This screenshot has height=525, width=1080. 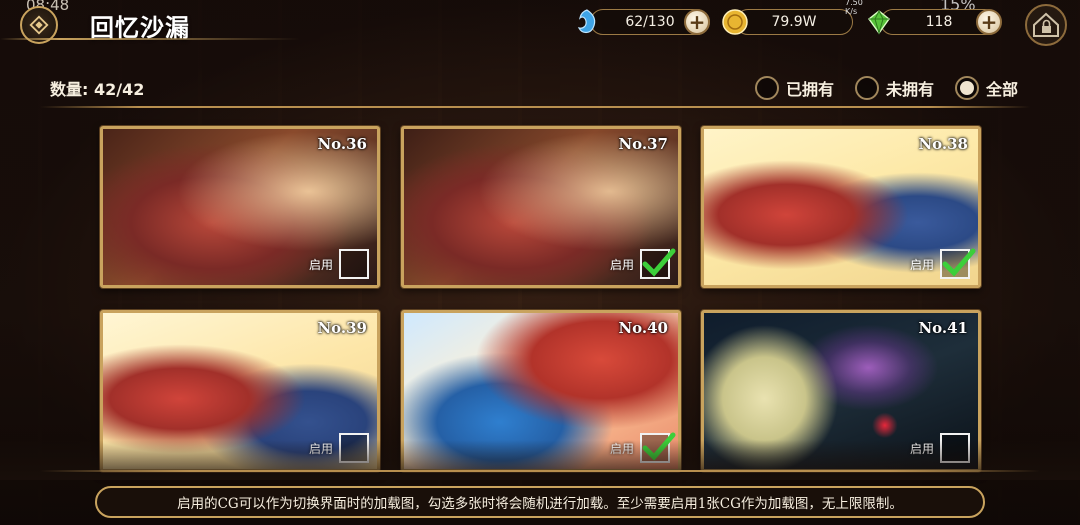 I want to click on filter-owned: 已拥有, so click(x=794, y=88).